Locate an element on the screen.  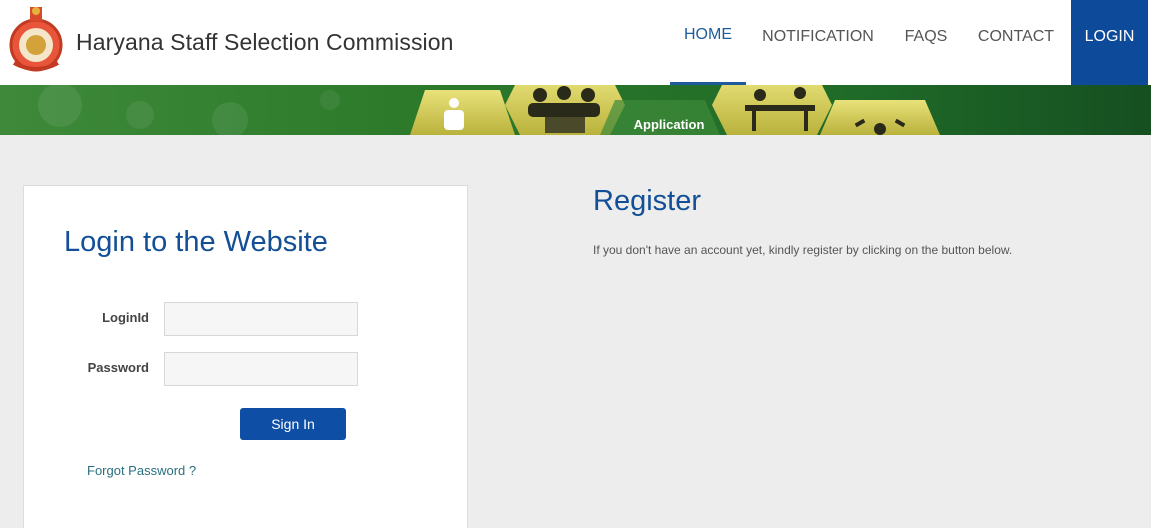
nav-login-label: LOGIN is located at coordinates (1109, 36).